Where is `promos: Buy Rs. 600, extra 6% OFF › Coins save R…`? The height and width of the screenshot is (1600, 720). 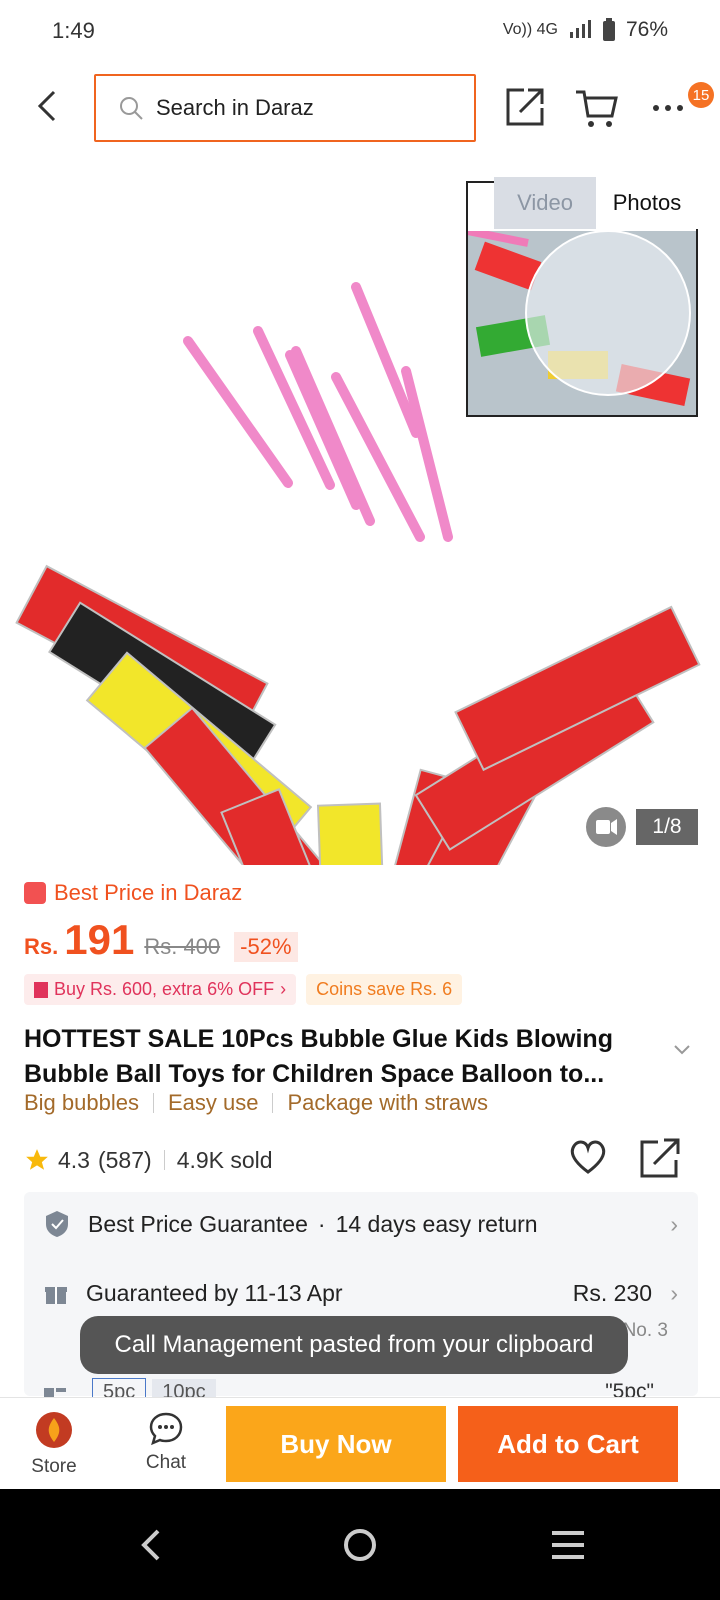
promos: Buy Rs. 600, extra 6% OFF › Coins save R… is located at coordinates (360, 989).